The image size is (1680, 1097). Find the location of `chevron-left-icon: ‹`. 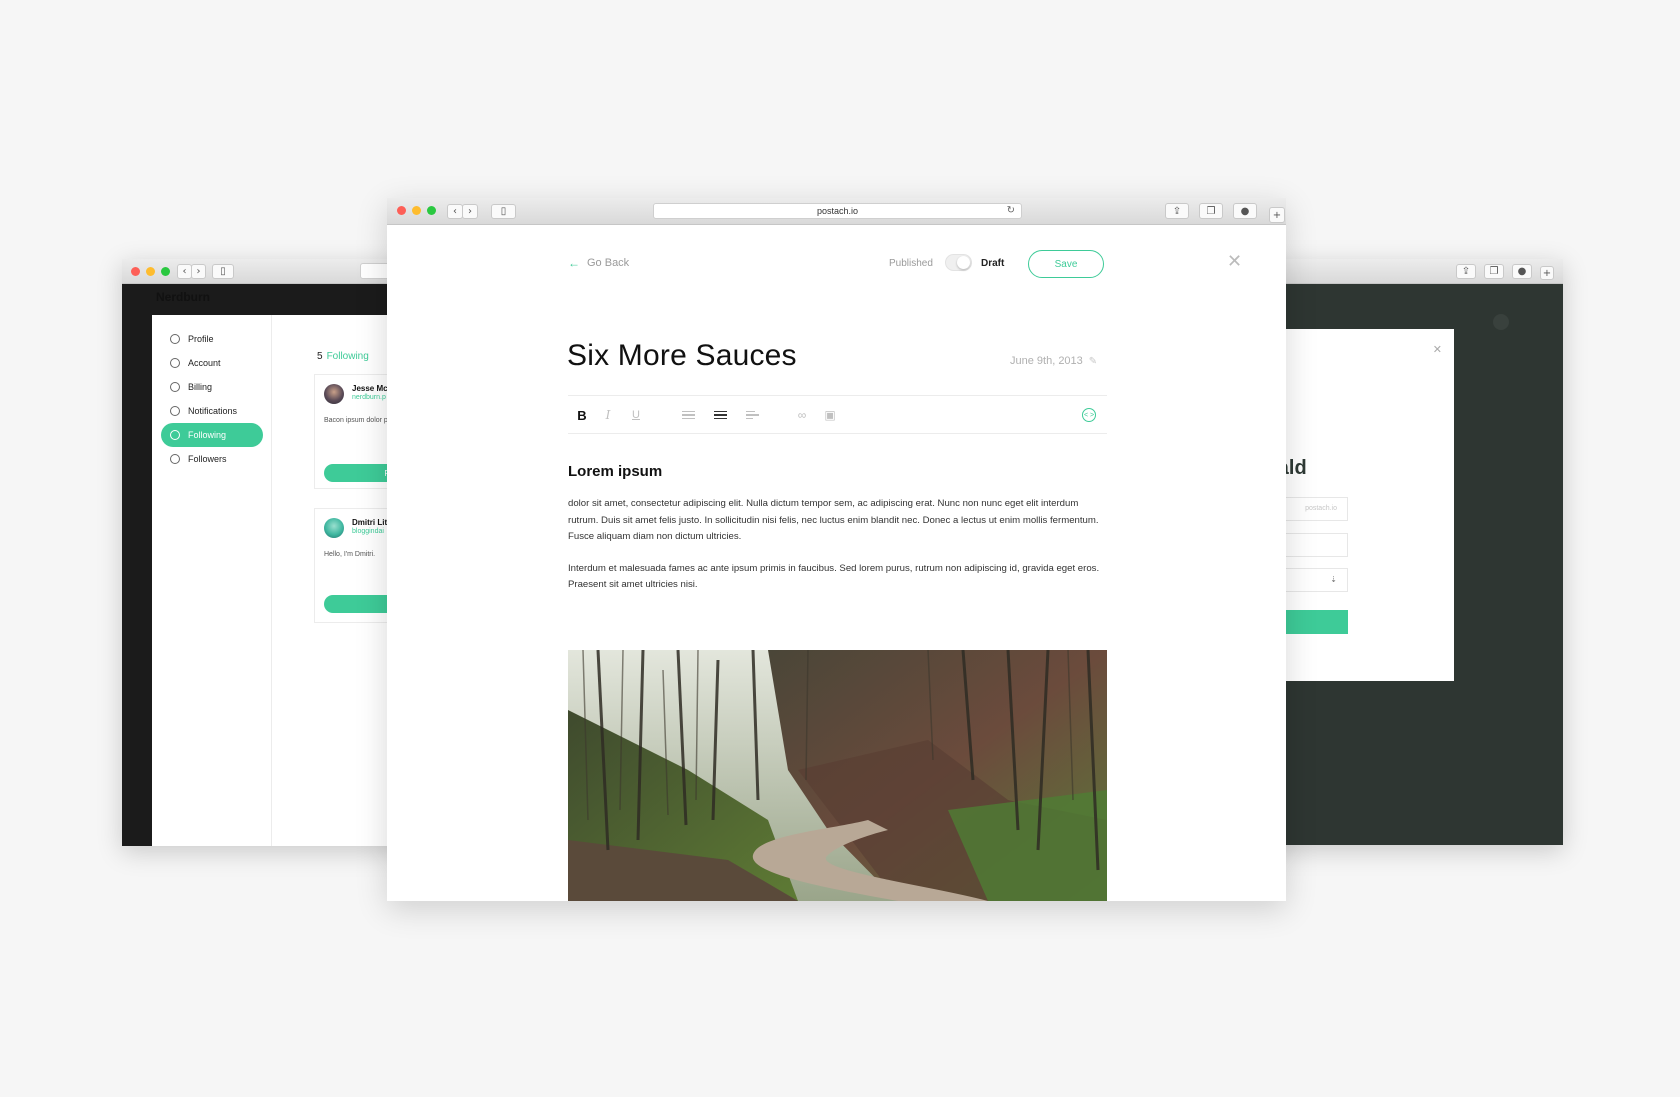

chevron-left-icon: ‹ is located at coordinates (455, 211).